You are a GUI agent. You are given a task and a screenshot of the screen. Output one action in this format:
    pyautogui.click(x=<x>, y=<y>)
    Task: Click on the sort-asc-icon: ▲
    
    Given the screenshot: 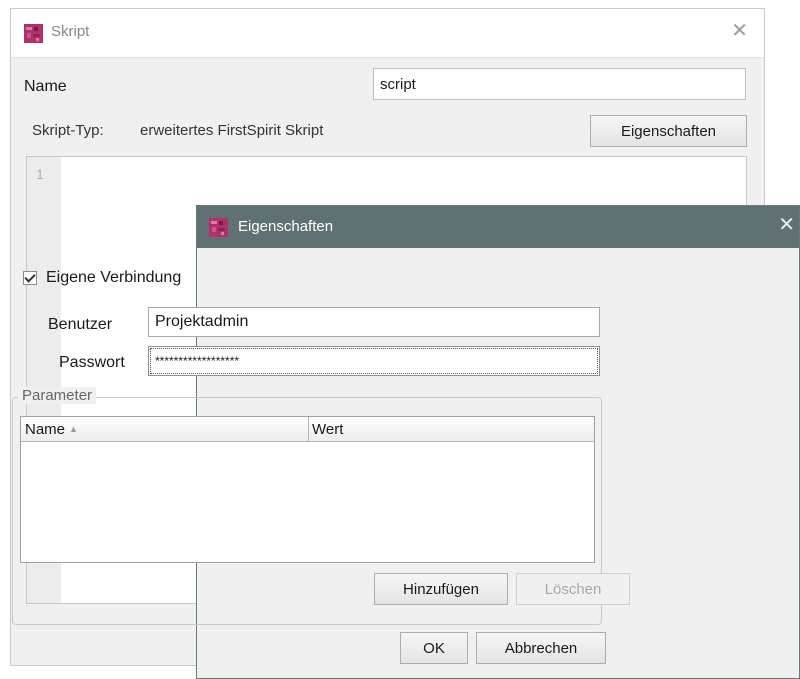 What is the action you would take?
    pyautogui.click(x=73, y=429)
    